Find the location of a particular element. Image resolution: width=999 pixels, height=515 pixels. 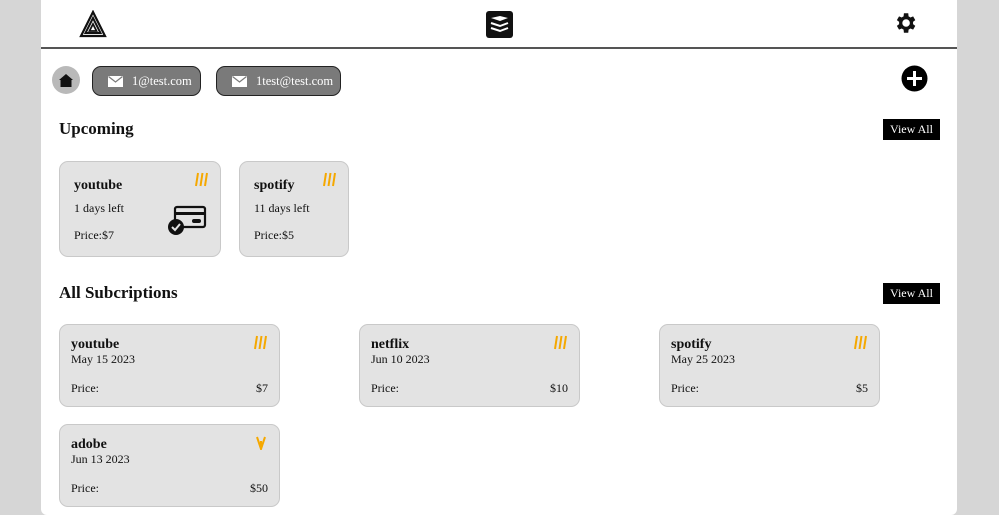

v-bars-icon is located at coordinates (261, 443).